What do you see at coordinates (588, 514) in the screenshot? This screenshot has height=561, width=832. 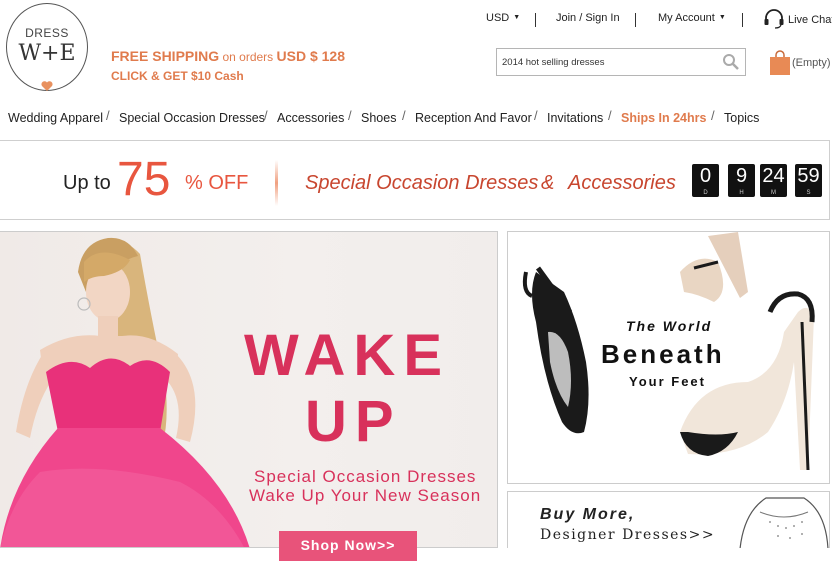 I see `buy-more-line-1: Buy More,` at bounding box center [588, 514].